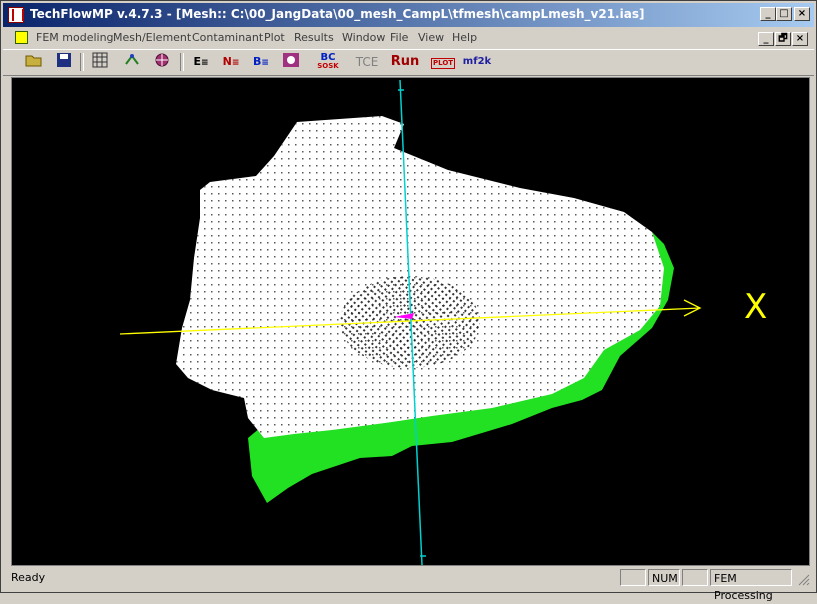 This screenshot has height=604, width=817. Describe the element at coordinates (431, 37) in the screenshot. I see `menu-view: View` at that location.